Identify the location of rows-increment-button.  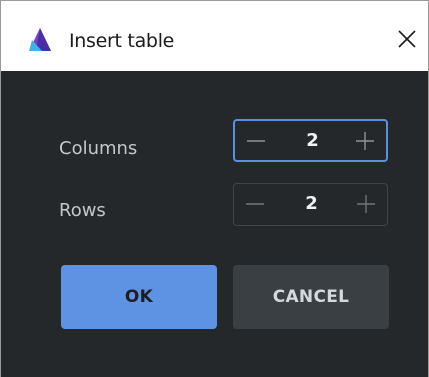
(366, 204).